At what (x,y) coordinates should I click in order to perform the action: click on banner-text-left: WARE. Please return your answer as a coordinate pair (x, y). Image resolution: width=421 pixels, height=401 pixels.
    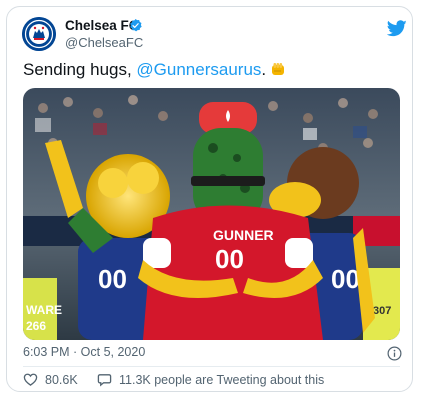
    Looking at the image, I should click on (44, 310).